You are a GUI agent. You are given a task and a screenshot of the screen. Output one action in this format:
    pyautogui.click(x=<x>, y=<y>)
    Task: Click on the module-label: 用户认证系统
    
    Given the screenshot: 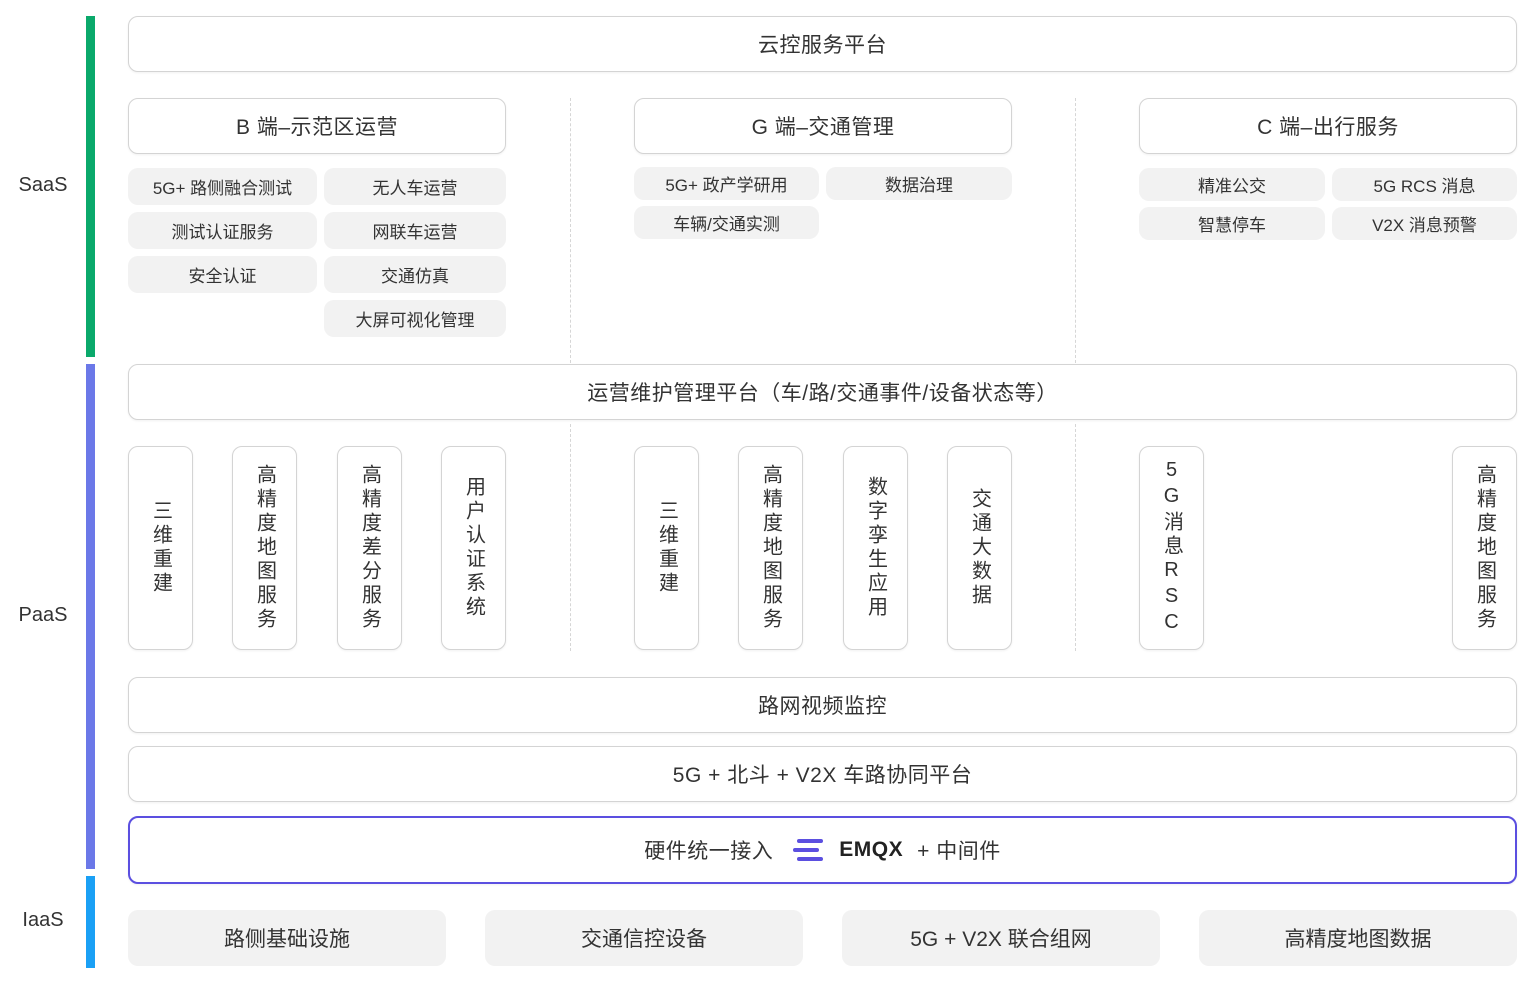 What is the action you would take?
    pyautogui.click(x=473, y=548)
    